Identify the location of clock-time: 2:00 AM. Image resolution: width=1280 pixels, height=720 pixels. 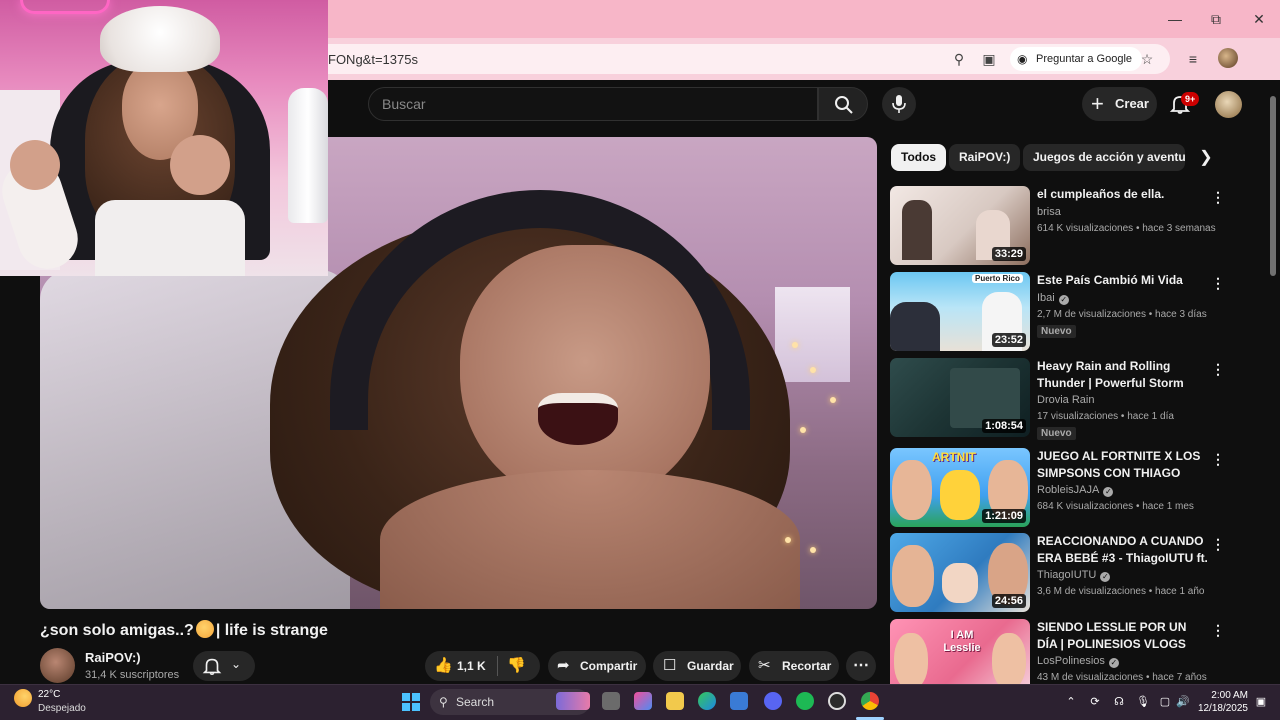
(1222, 695).